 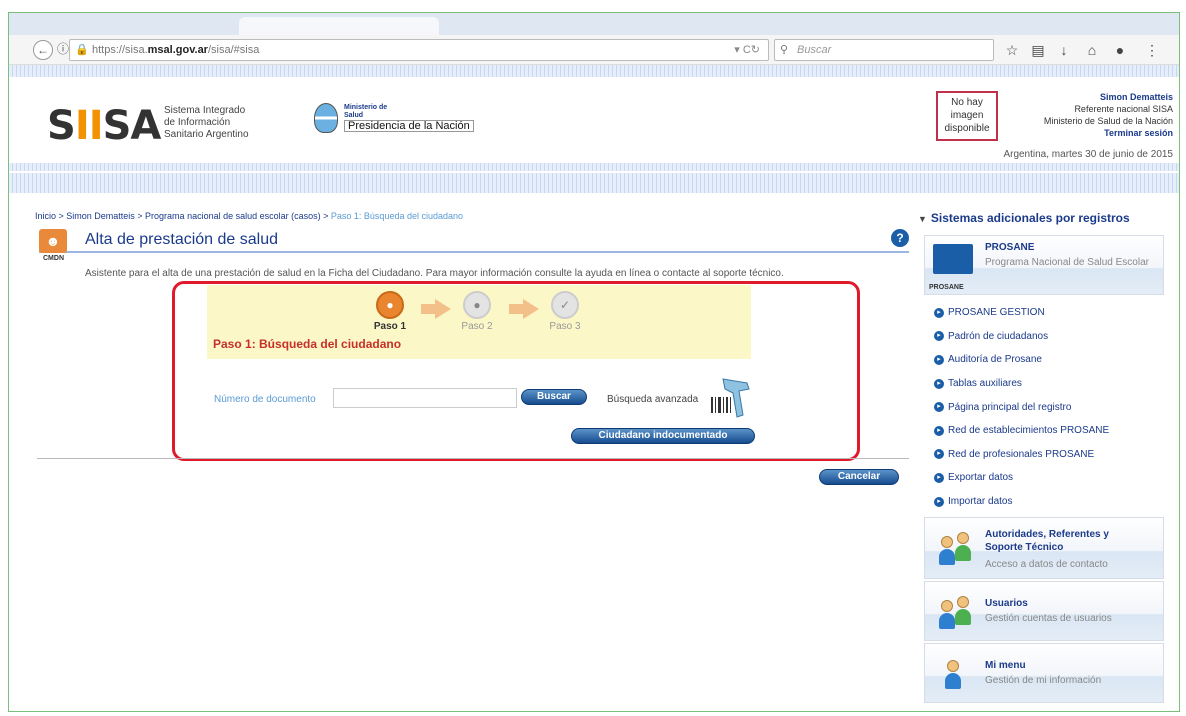 What do you see at coordinates (1030, 218) in the screenshot?
I see `sidebar-title-text: Sistemas adicionales por registros` at bounding box center [1030, 218].